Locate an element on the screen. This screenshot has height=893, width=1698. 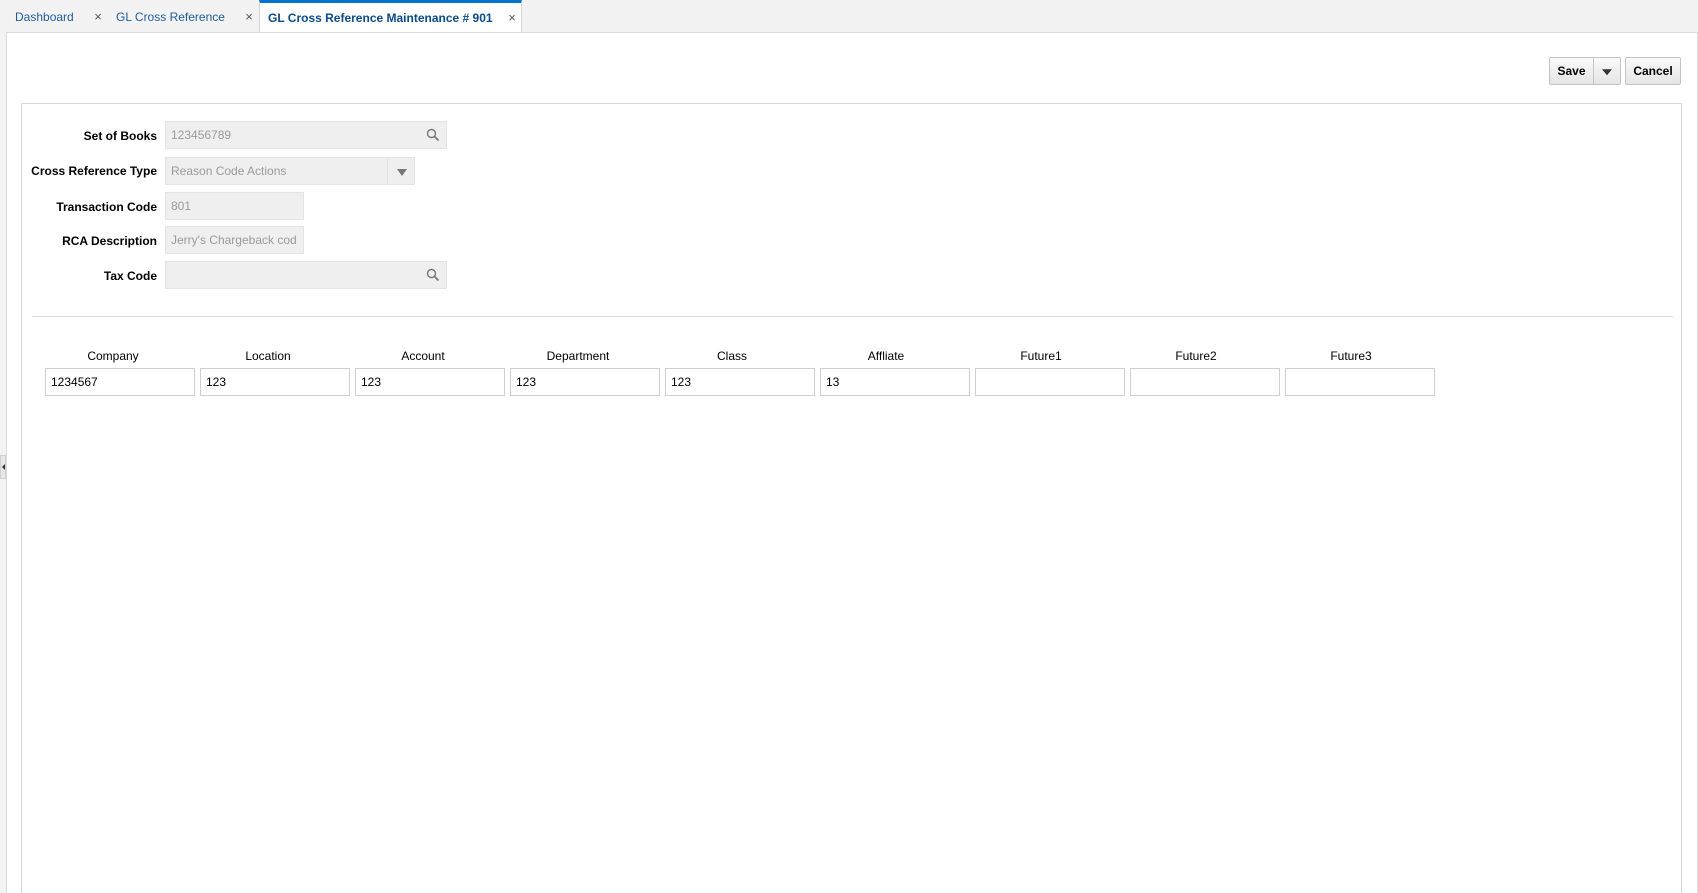
cross-reference-type-select: Reason Code Actions is located at coordinates (276, 171).